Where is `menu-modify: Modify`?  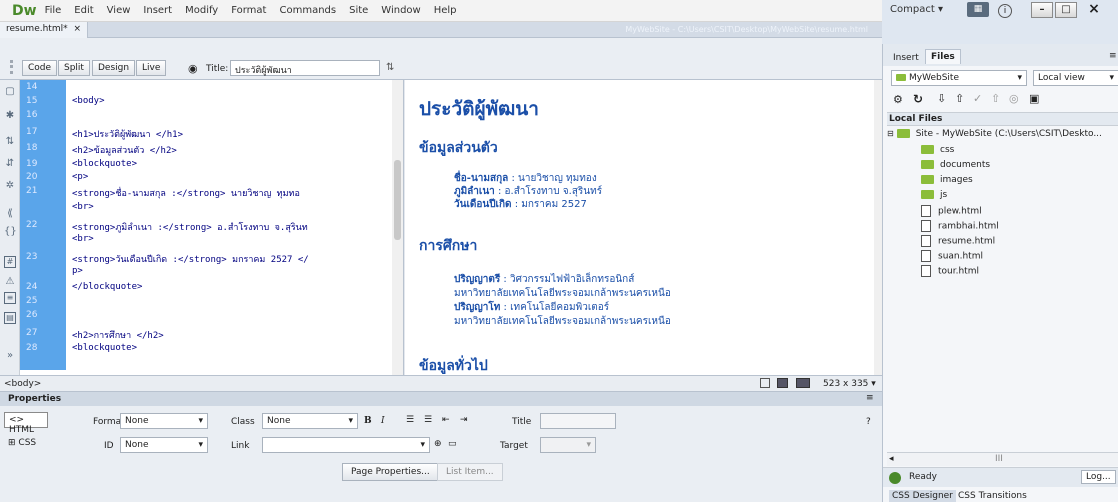
menu-modify: Modify is located at coordinates (201, 10).